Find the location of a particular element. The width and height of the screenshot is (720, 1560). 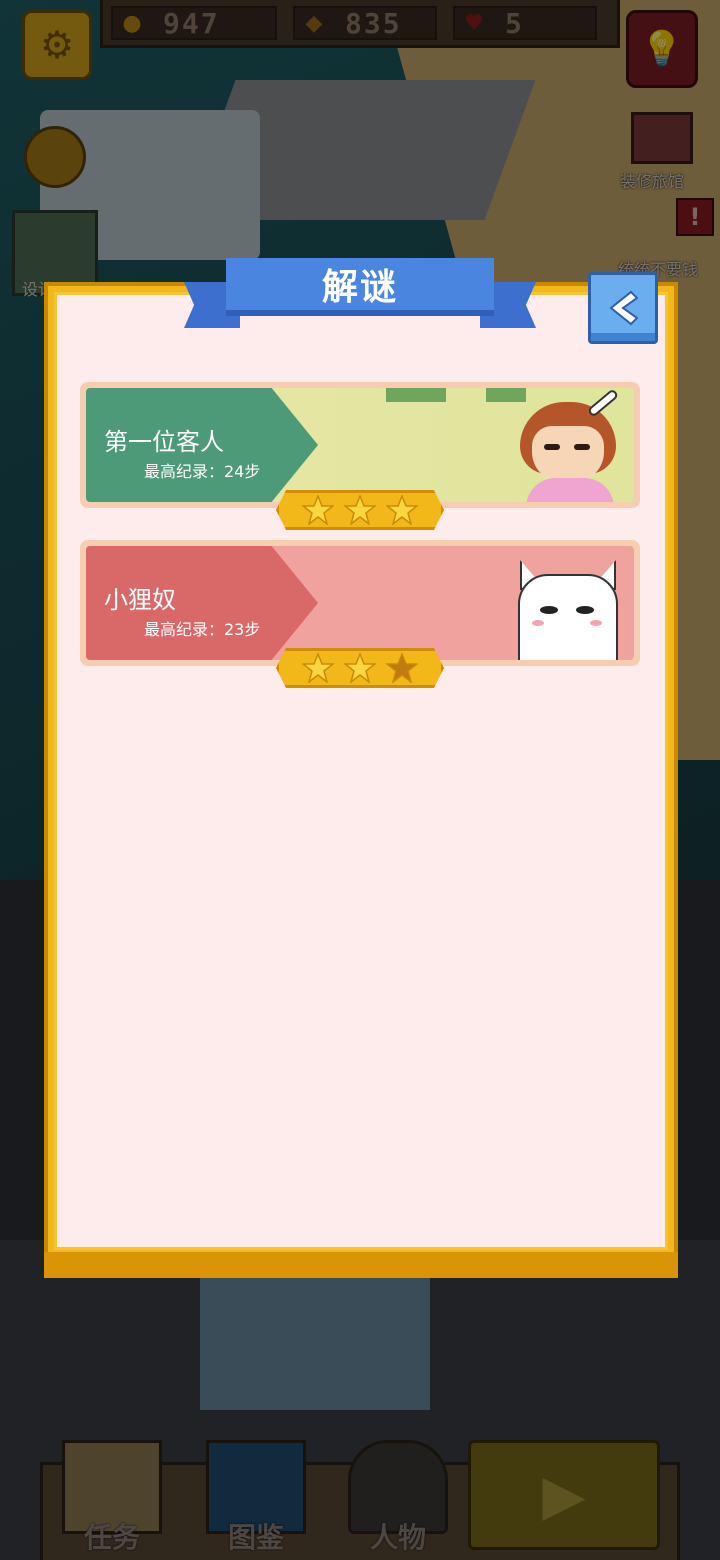

level-card-art: 第一位客人 最高纪录：24步 is located at coordinates (360, 445).